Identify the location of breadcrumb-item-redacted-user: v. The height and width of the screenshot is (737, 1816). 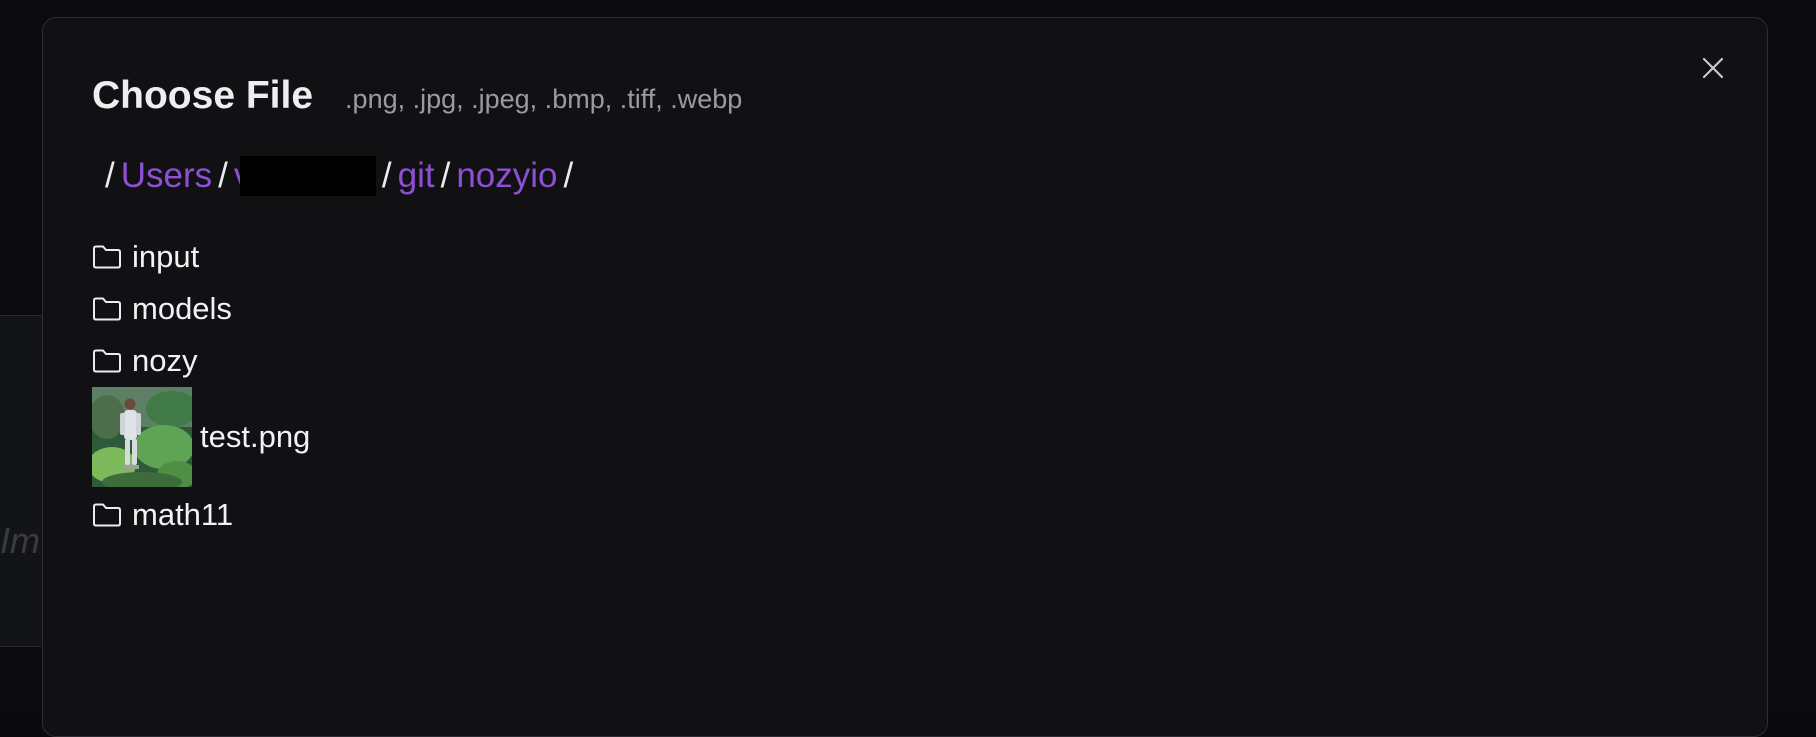
(305, 176).